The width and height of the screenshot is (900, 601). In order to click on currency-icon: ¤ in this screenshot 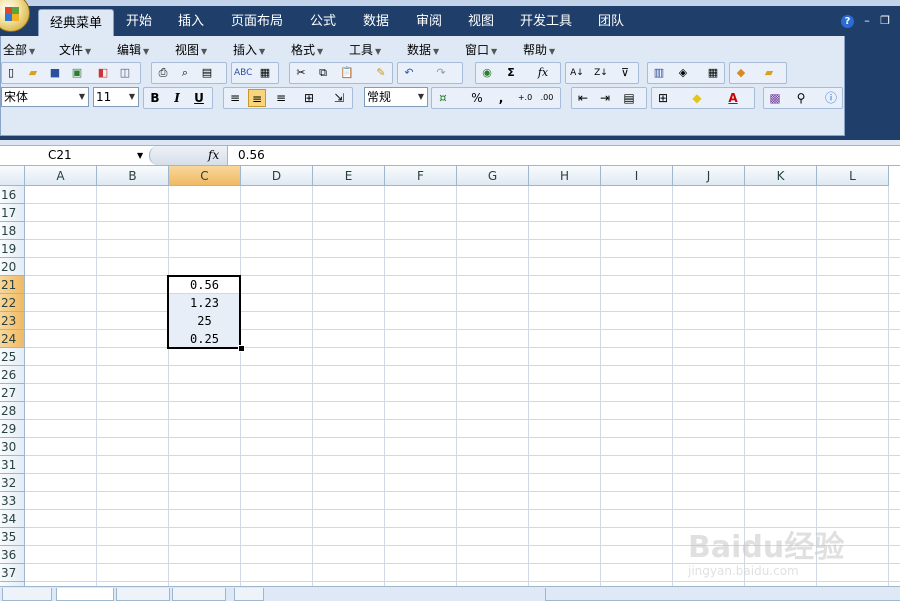, I will do `click(443, 98)`.